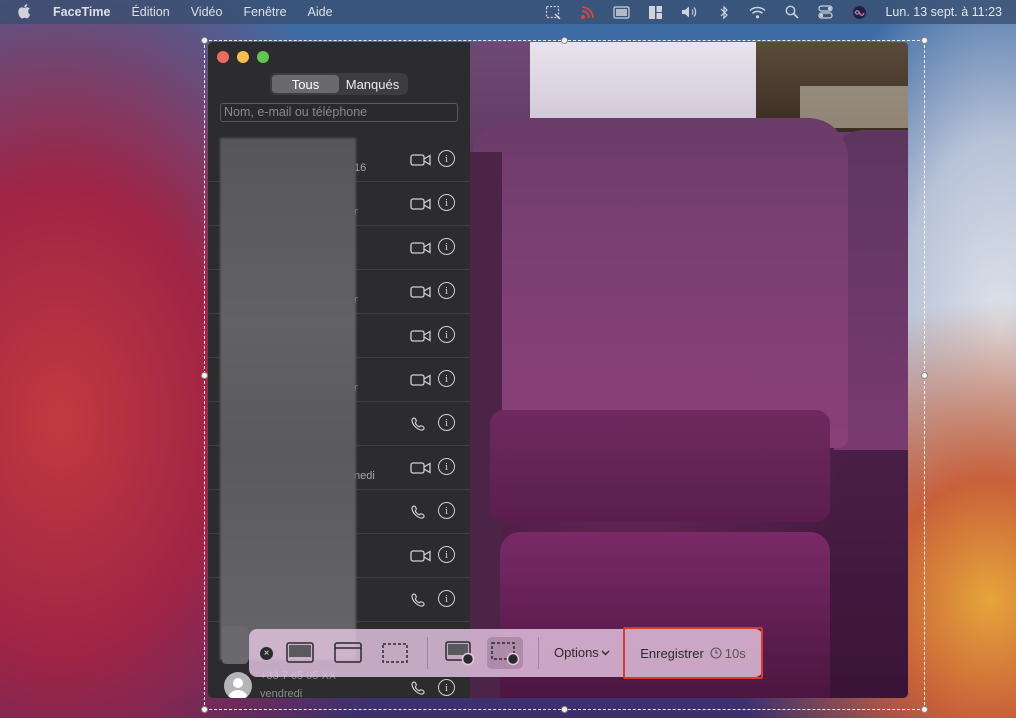 Image resolution: width=1016 pixels, height=718 pixels. What do you see at coordinates (264, 12) in the screenshot?
I see `menu-window: Fenêtre` at bounding box center [264, 12].